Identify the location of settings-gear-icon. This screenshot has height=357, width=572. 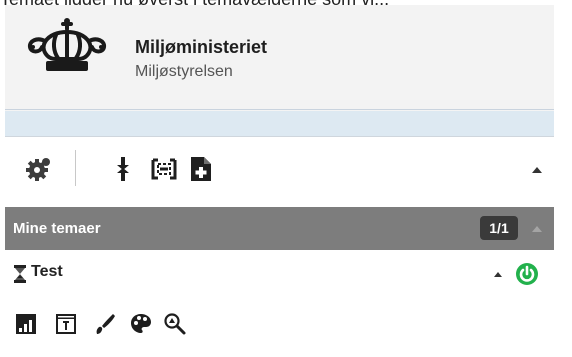
(39, 169).